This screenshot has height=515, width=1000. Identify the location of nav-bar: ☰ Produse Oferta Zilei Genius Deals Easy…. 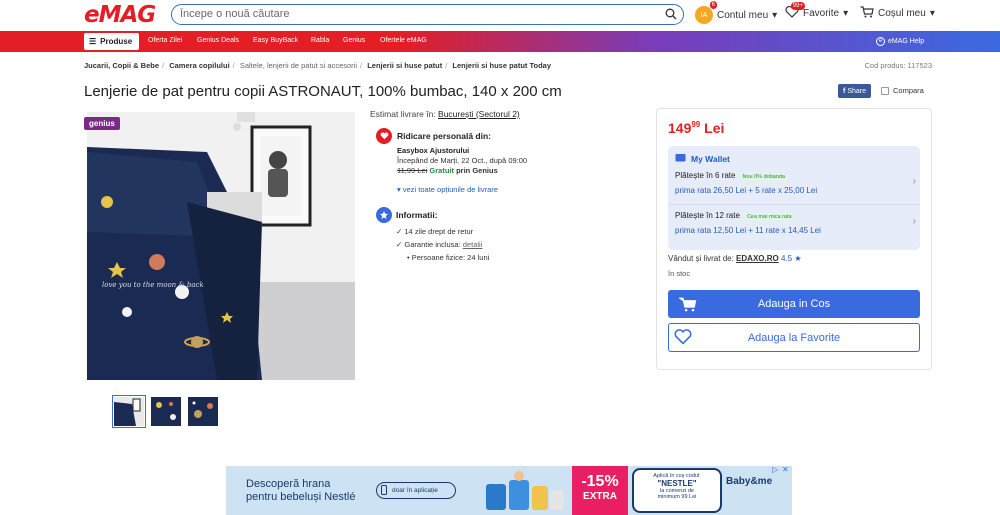
(500, 41).